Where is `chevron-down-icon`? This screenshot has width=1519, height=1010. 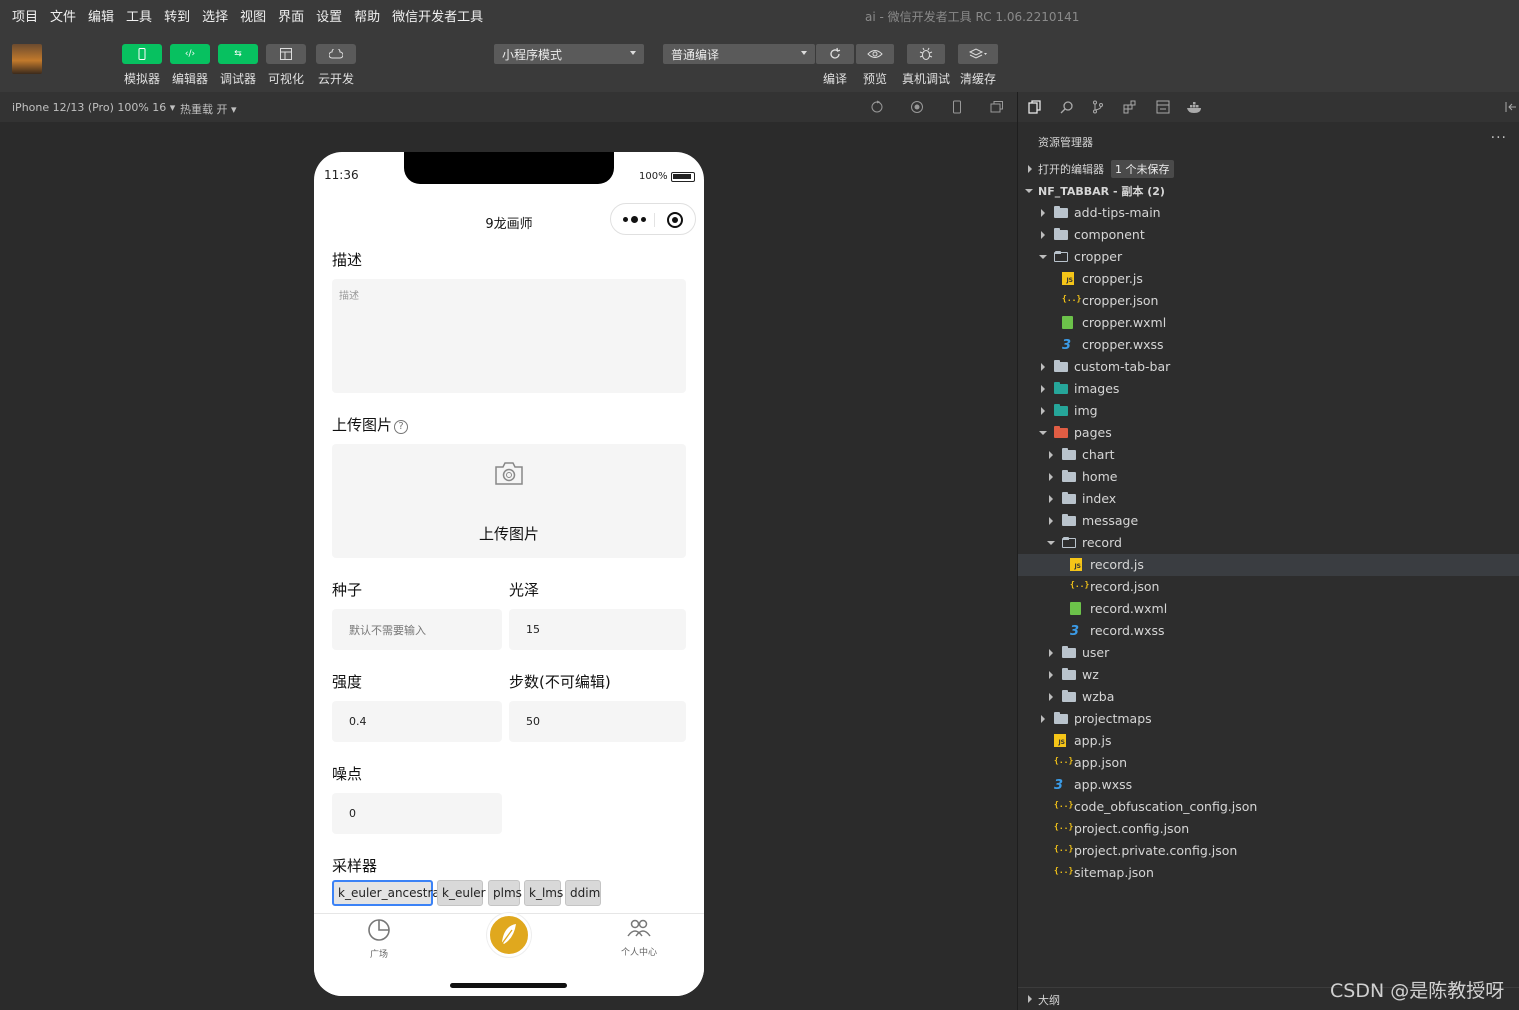 chevron-down-icon is located at coordinates (633, 53).